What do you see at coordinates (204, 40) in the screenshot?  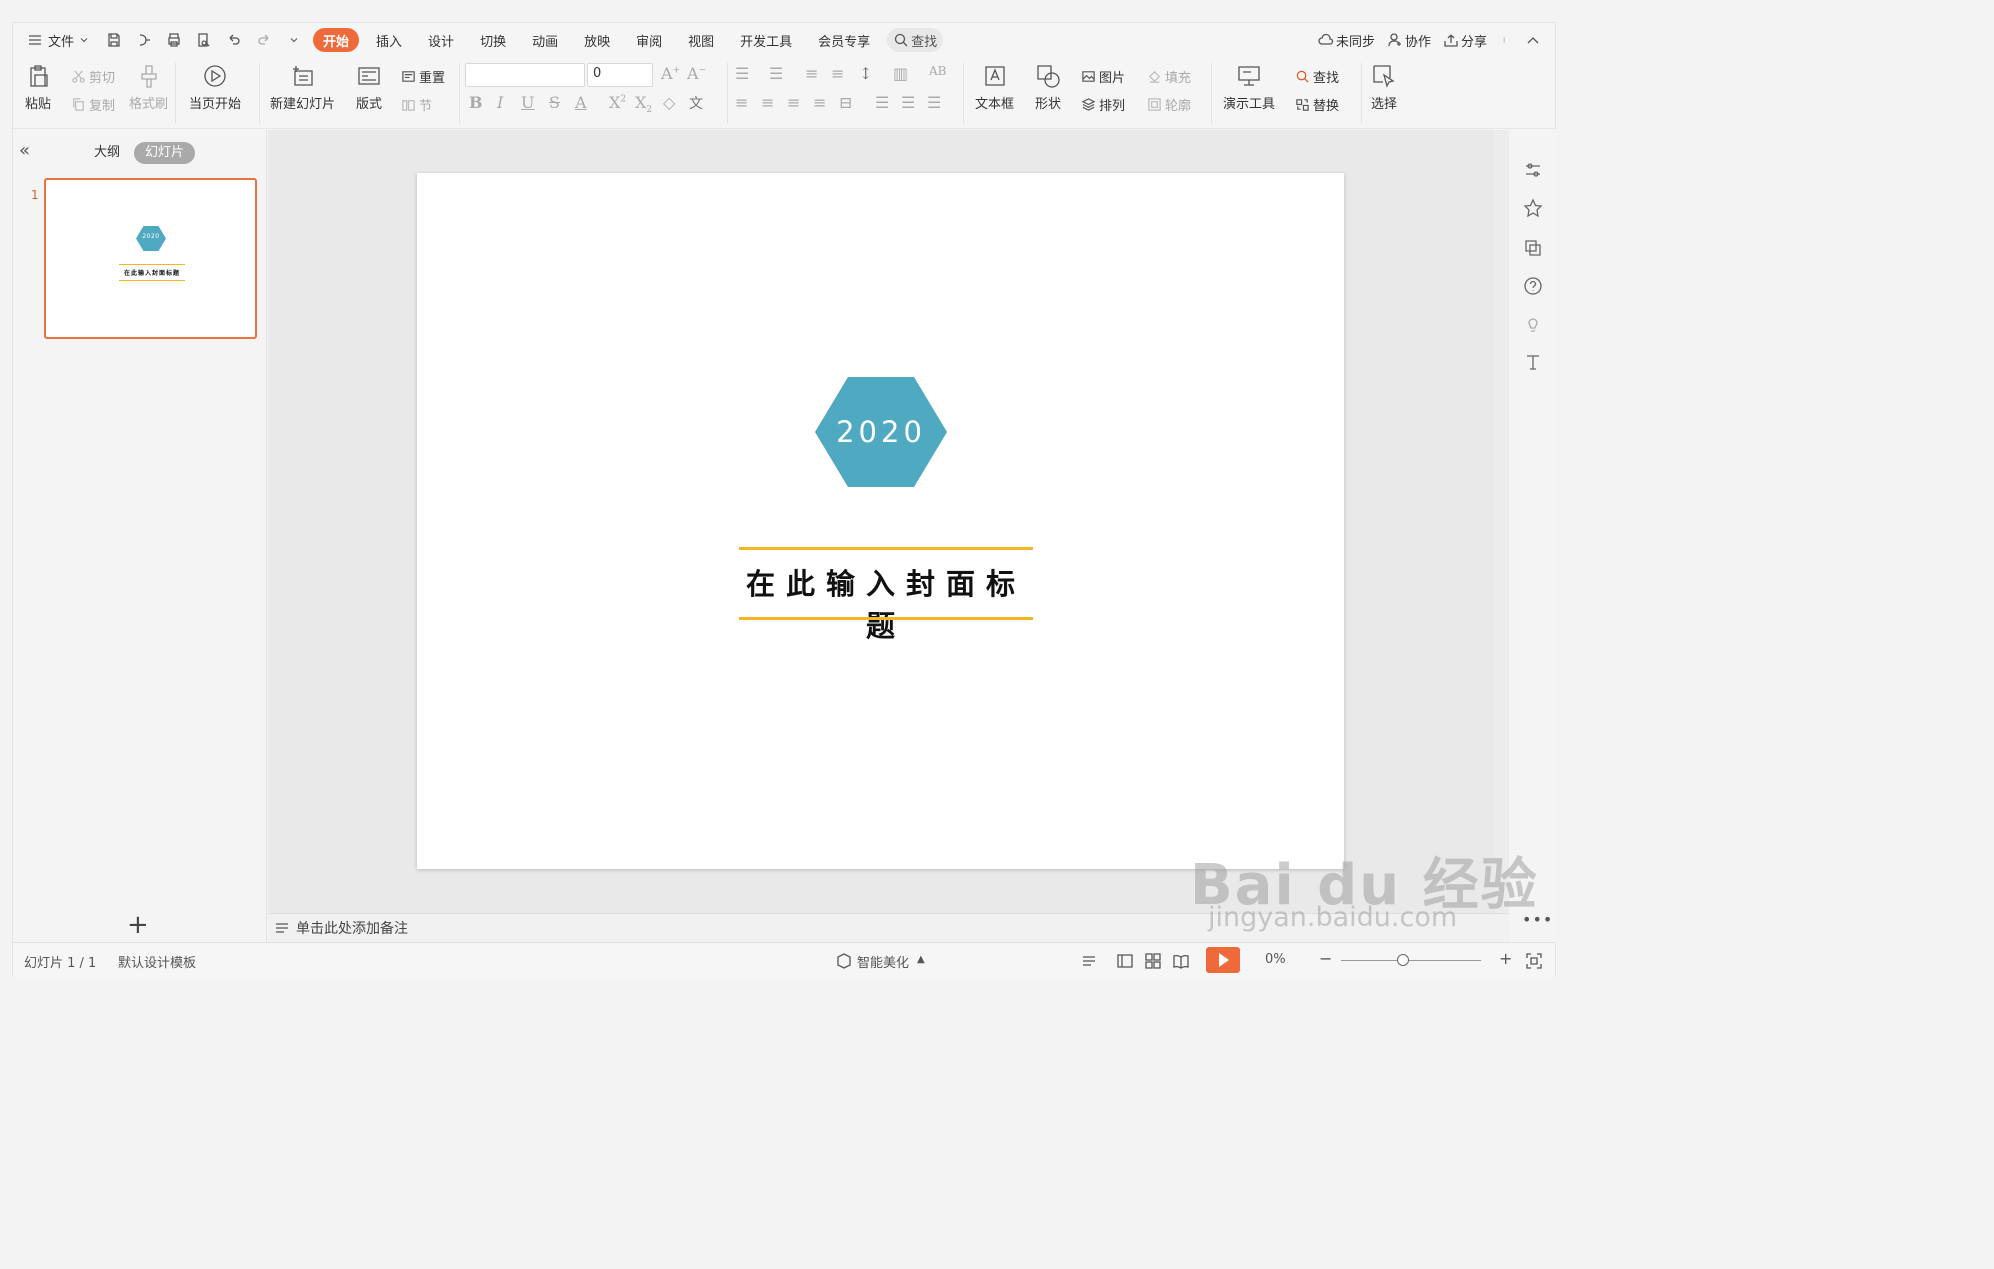 I see `print-preview-button` at bounding box center [204, 40].